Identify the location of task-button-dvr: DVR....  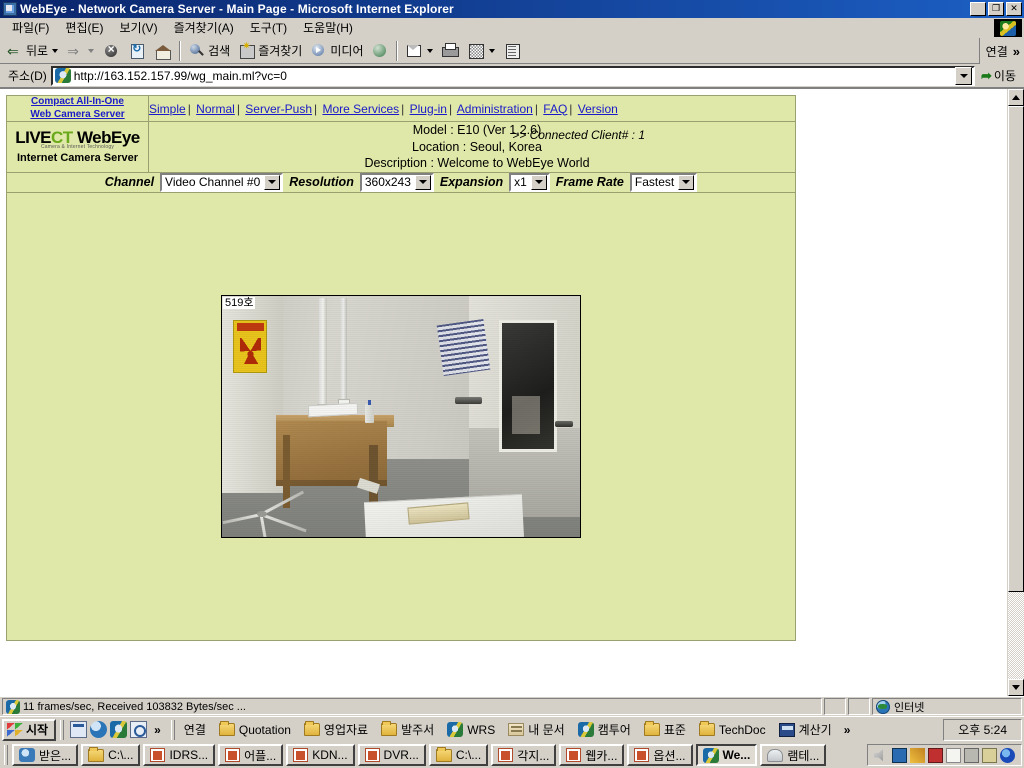
(391, 755).